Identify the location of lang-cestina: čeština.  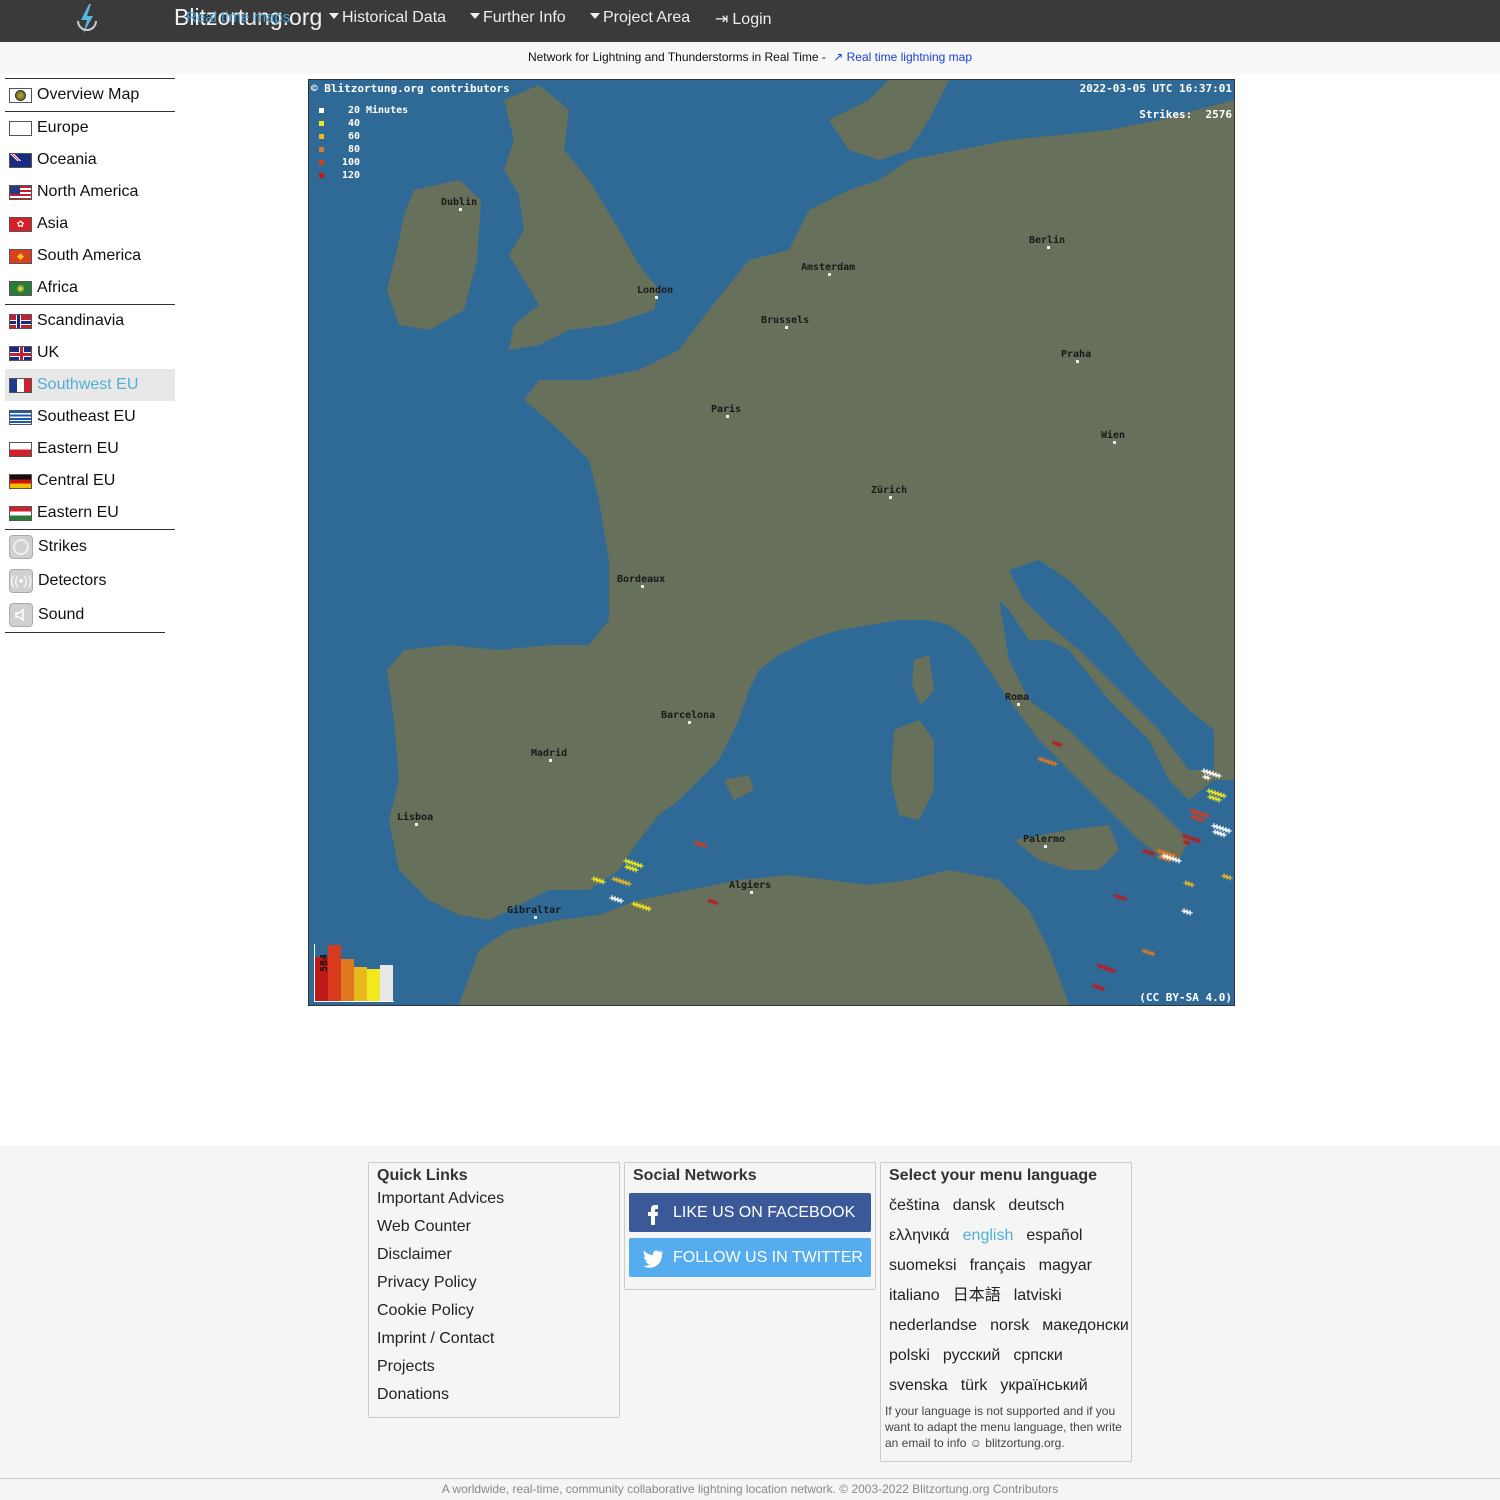
(914, 1205).